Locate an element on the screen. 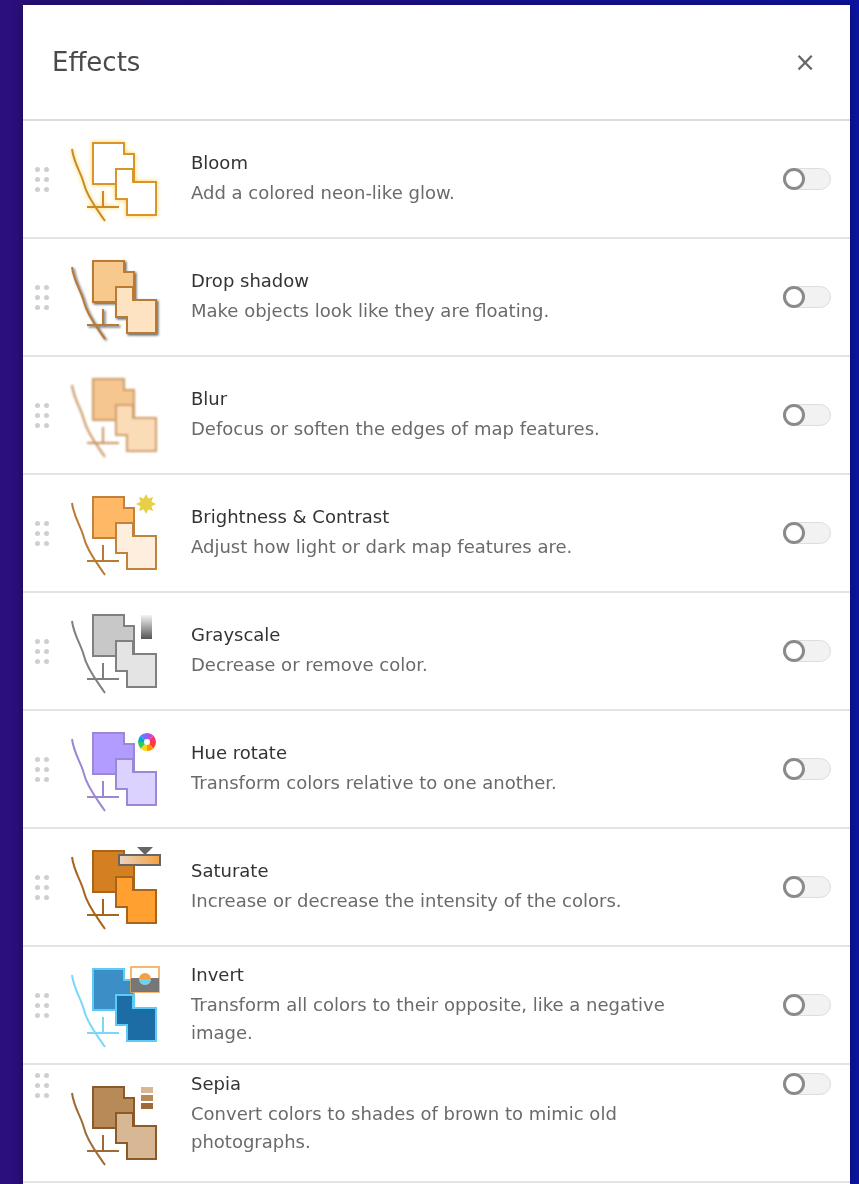 Image resolution: width=859 pixels, height=1184 pixels. effect-title: Sepia is located at coordinates (216, 1083).